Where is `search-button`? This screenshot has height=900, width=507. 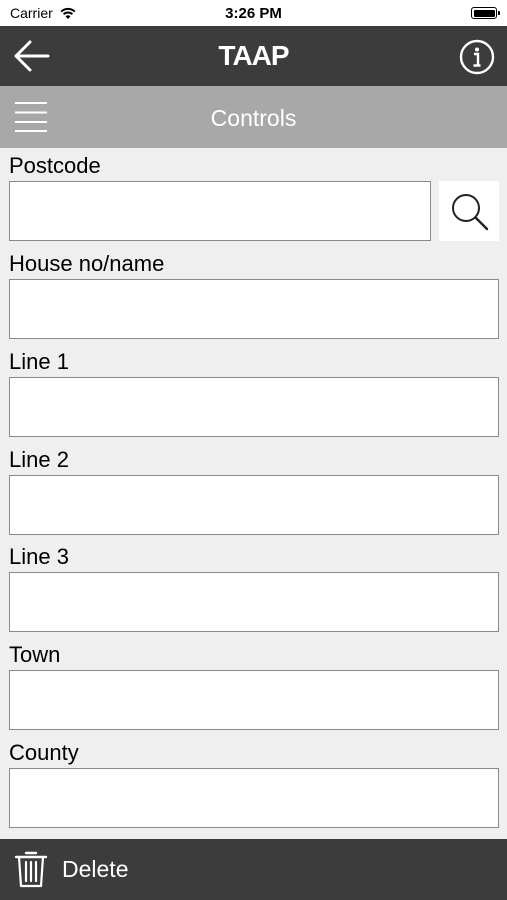
search-button is located at coordinates (469, 211).